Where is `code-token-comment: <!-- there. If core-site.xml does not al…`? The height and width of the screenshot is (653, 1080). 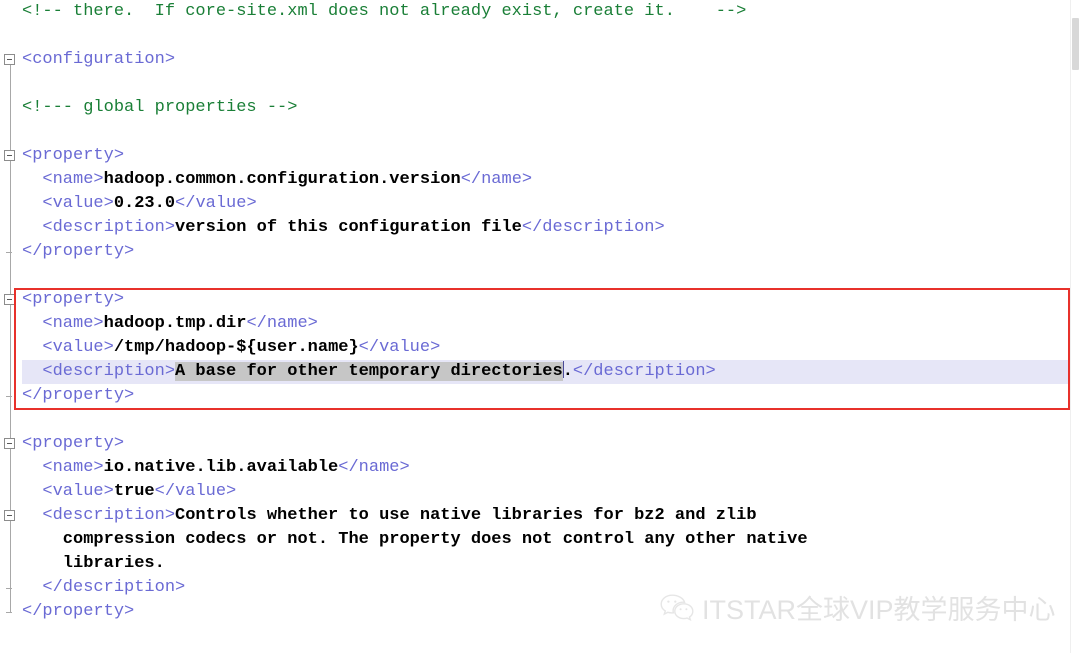
code-token-comment: <!-- there. If core-site.xml does not al… is located at coordinates (384, 11).